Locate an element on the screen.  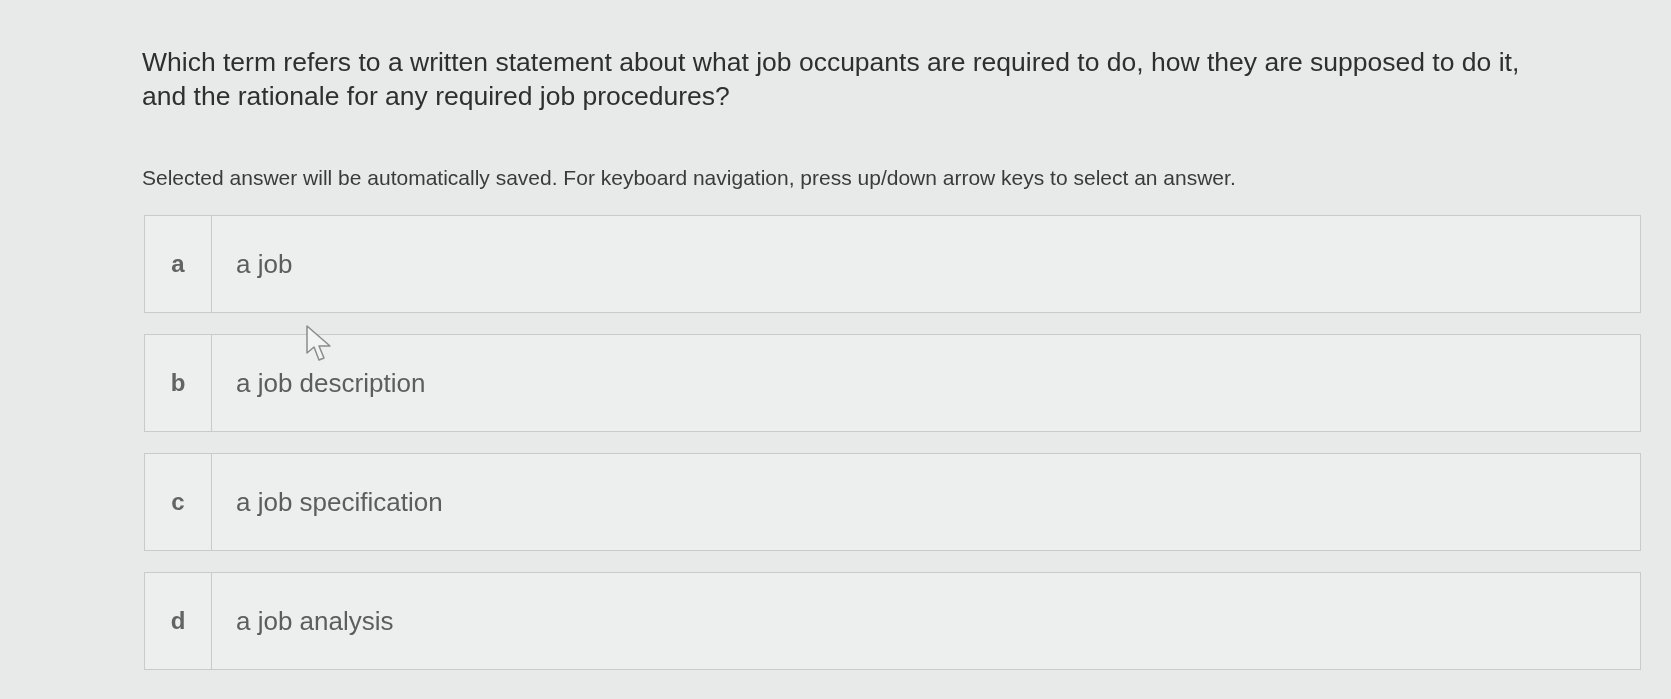
answer-option: a a job is located at coordinates (892, 264).